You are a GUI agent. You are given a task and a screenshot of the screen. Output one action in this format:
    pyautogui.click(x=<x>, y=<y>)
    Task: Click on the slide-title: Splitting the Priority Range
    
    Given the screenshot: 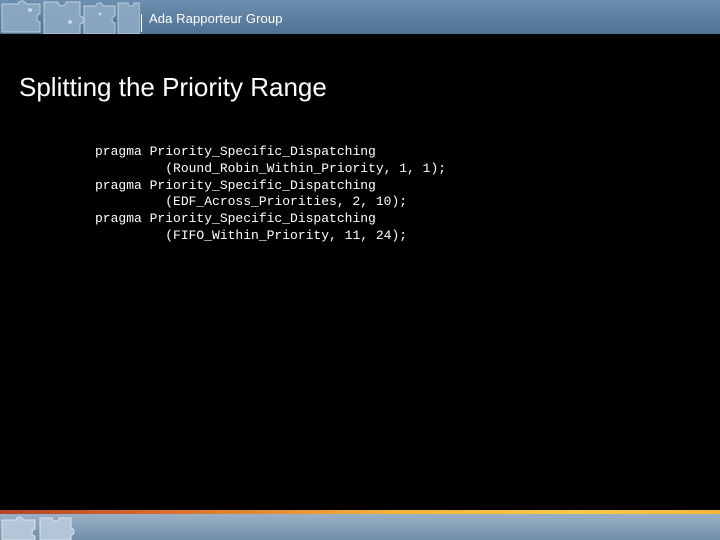 What is the action you would take?
    pyautogui.click(x=173, y=87)
    